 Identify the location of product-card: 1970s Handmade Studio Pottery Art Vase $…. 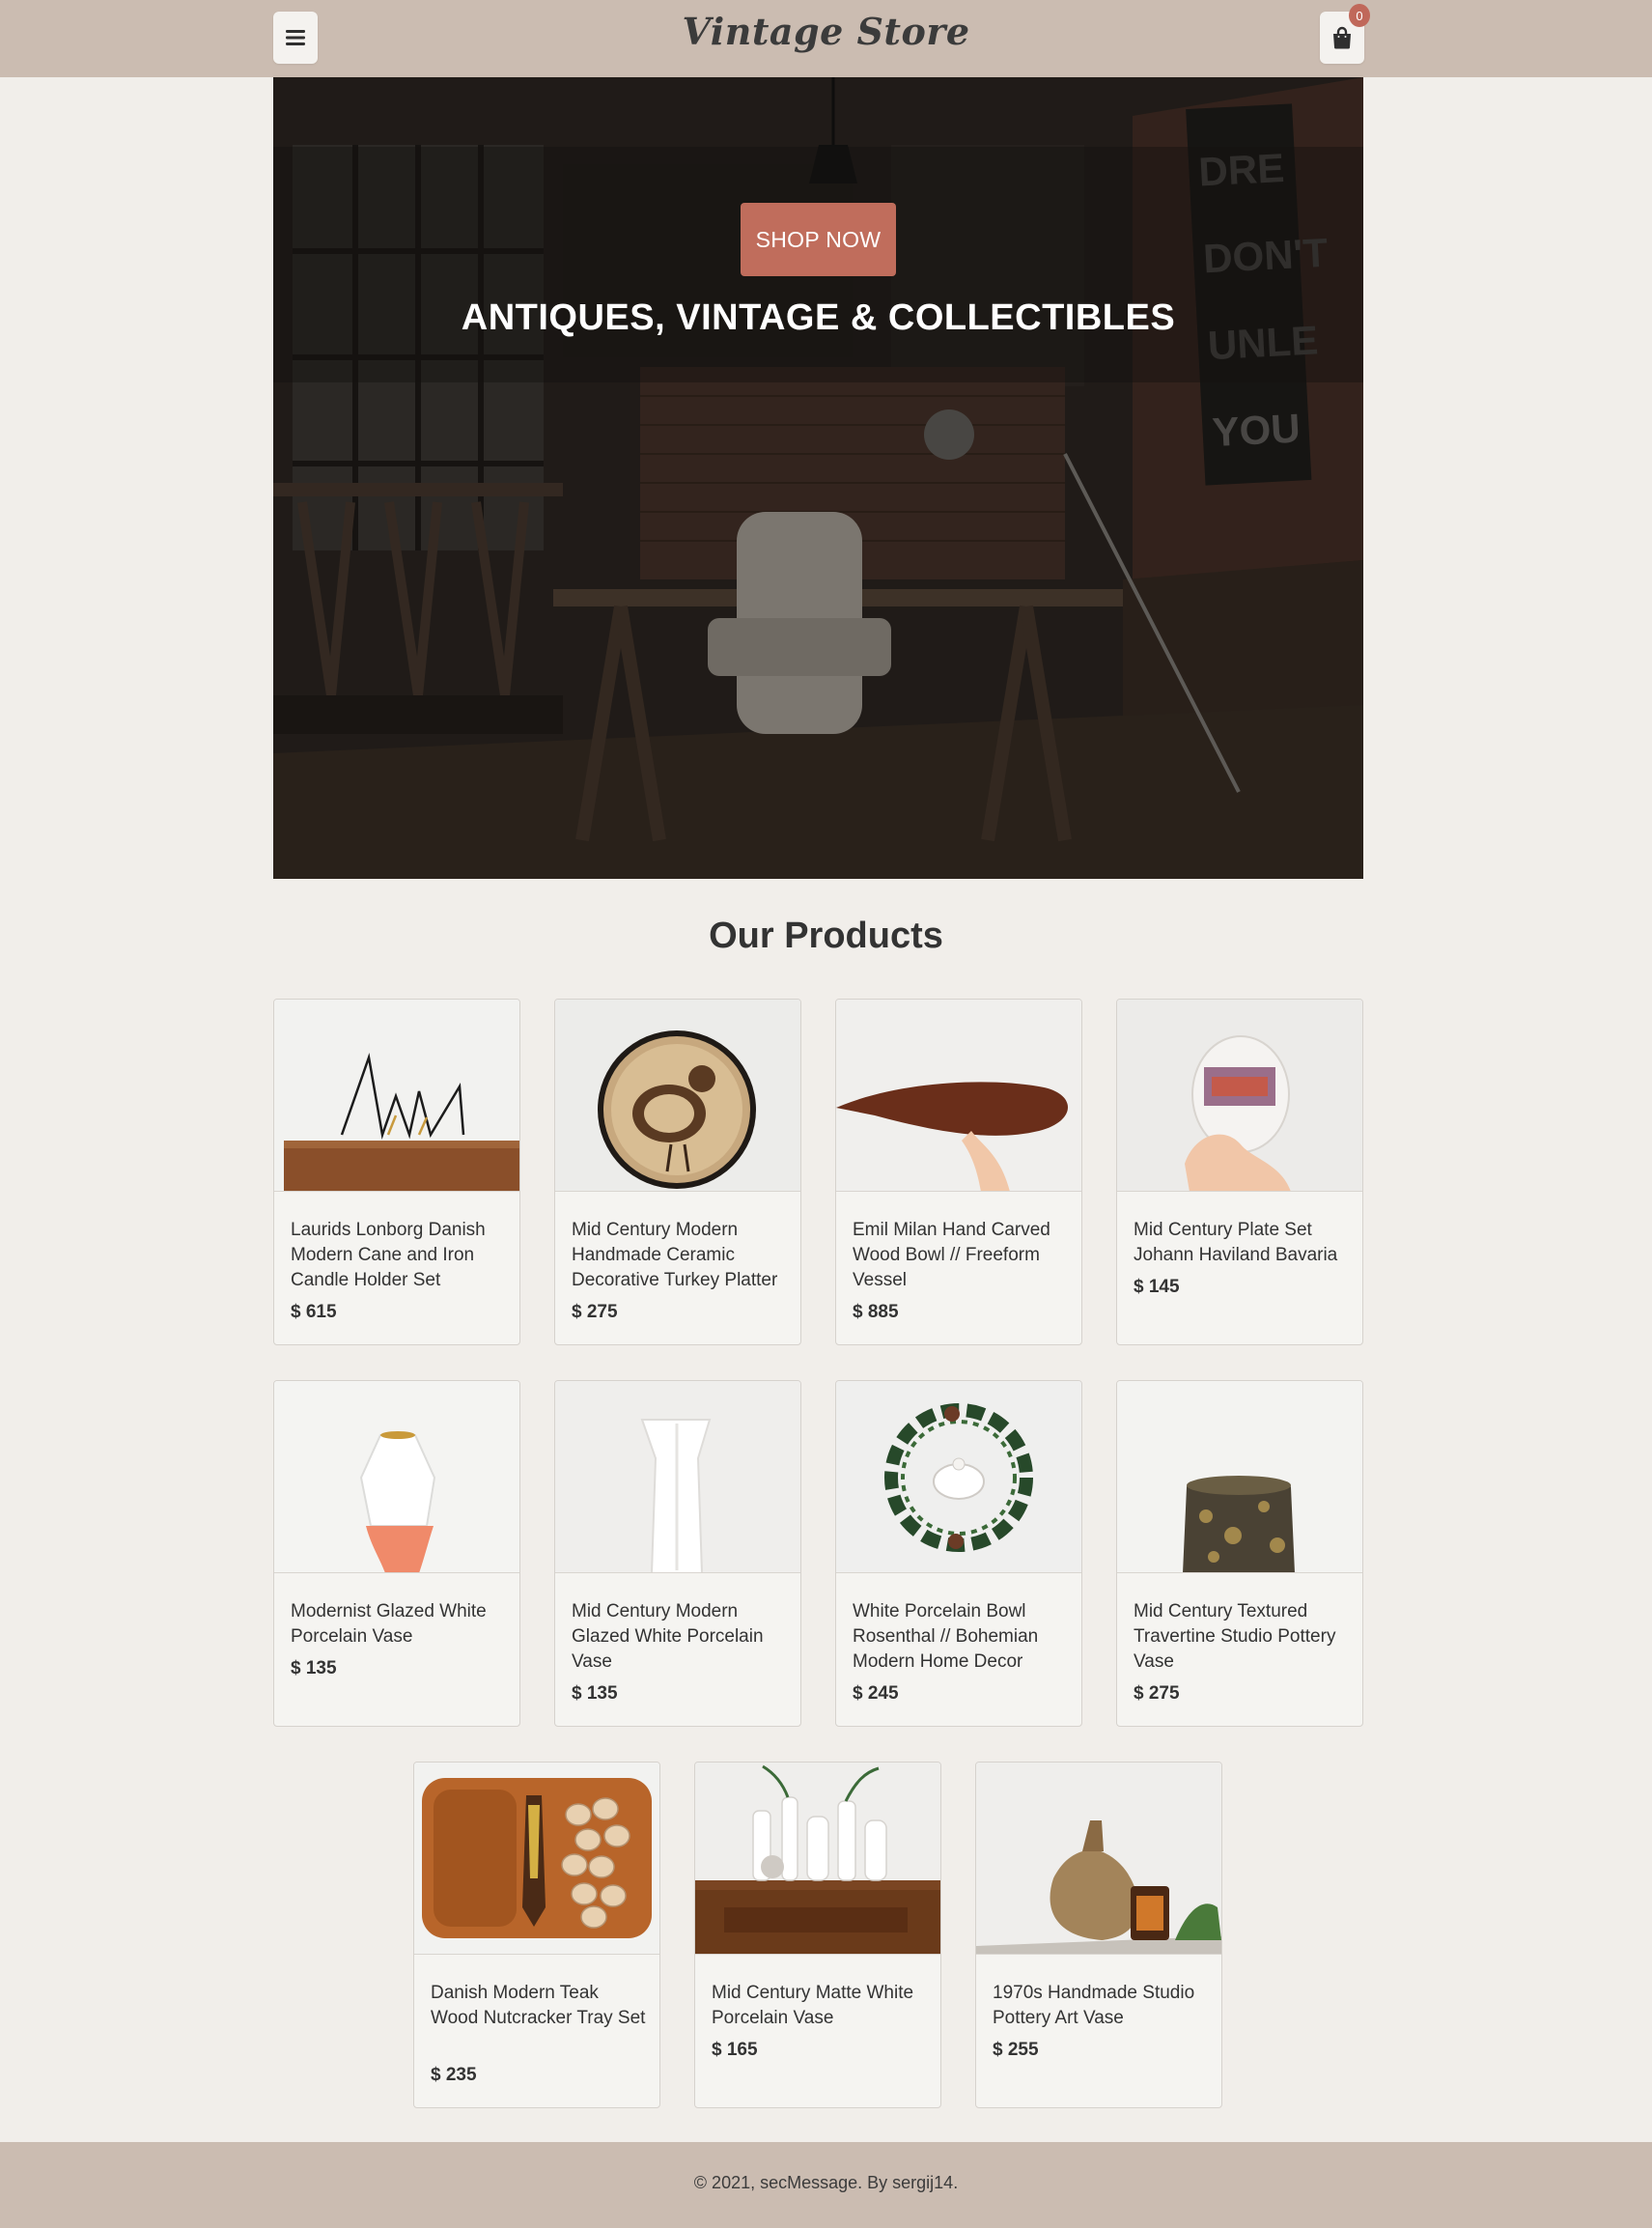
(1098, 1935).